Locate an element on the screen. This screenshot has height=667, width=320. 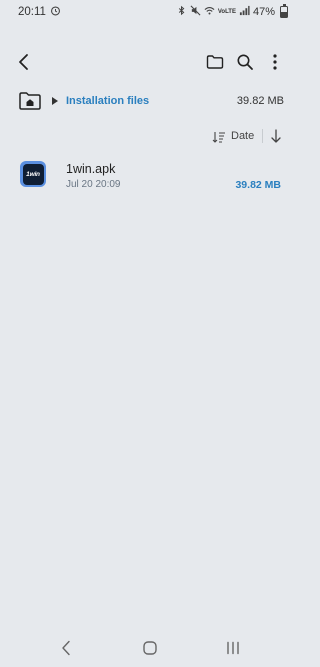
system-navigation-bar is located at coordinates (150, 648).